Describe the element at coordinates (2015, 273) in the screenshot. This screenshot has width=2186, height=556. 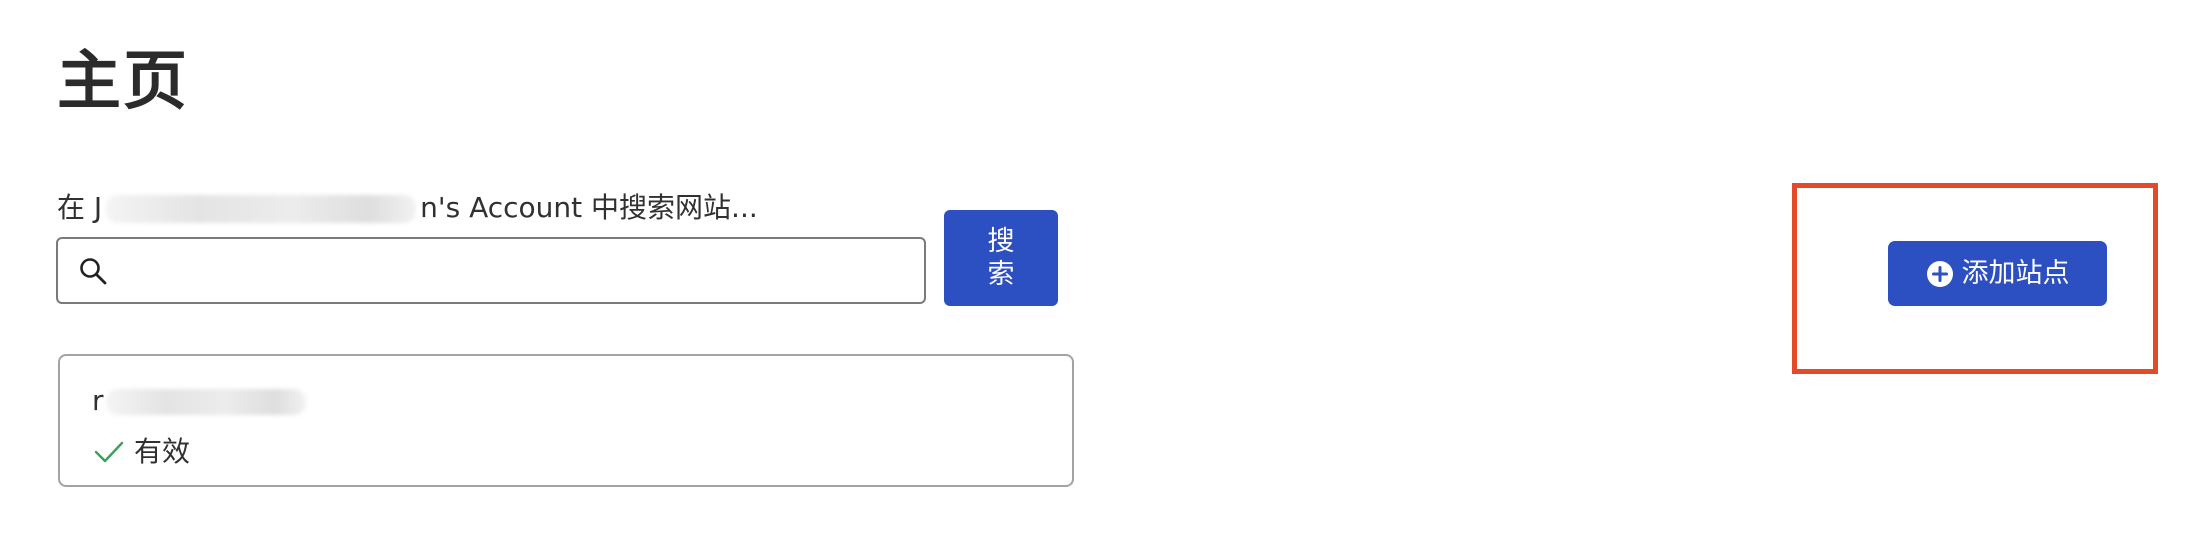
I see `add-site-label: 添加站点` at that location.